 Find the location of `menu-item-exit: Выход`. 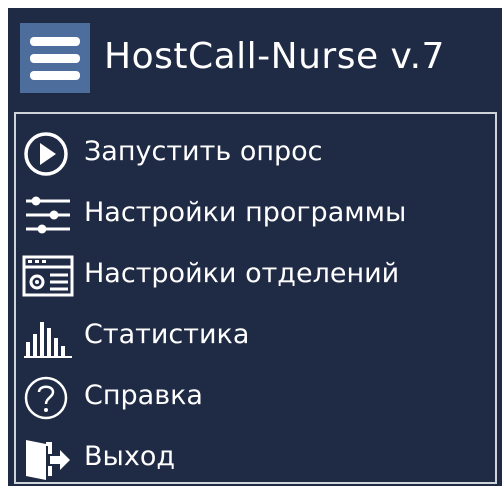

menu-item-exit: Выход is located at coordinates (255, 458).